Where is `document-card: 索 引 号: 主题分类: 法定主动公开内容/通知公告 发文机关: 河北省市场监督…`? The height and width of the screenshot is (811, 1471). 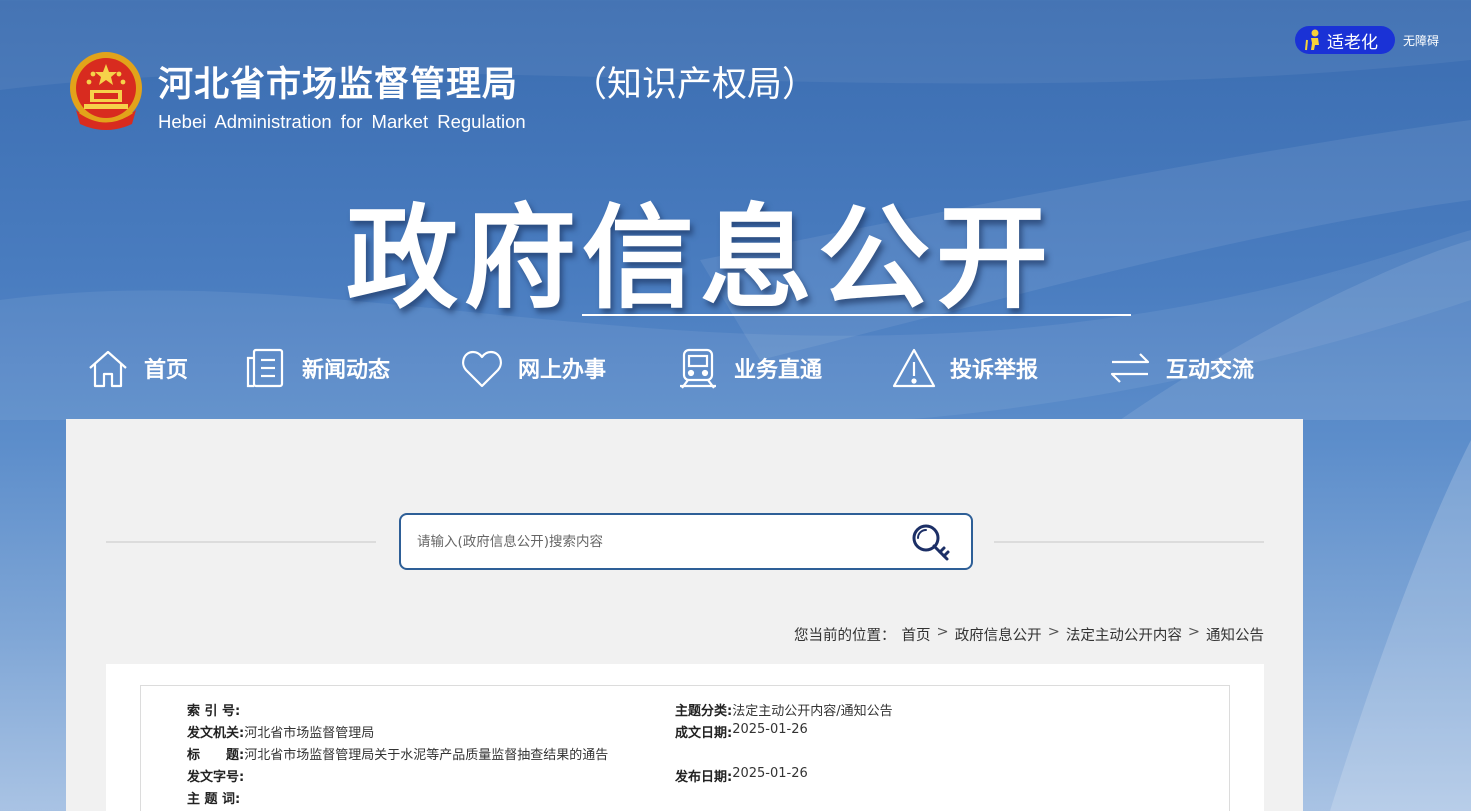
document-card: 索 引 号: 主题分类: 法定主动公开内容/通知公告 发文机关: 河北省市场监督… is located at coordinates (685, 737).